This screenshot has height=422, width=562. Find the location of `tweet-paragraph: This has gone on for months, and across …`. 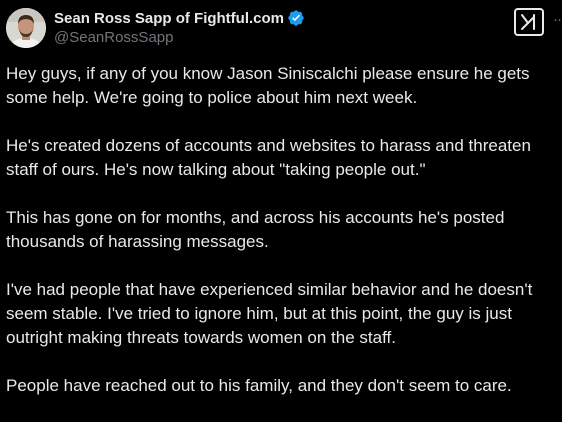

tweet-paragraph: This has gone on for months, and across … is located at coordinates (255, 229).